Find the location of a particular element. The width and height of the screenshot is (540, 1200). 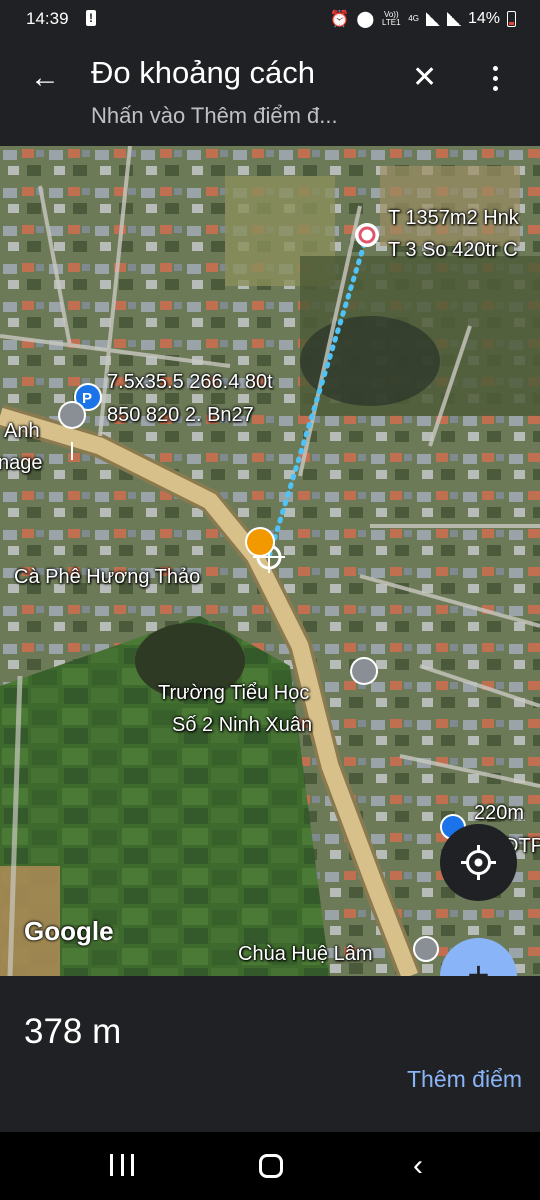

map-label-school-2: Số 2 Ninh Xuân is located at coordinates (242, 725).